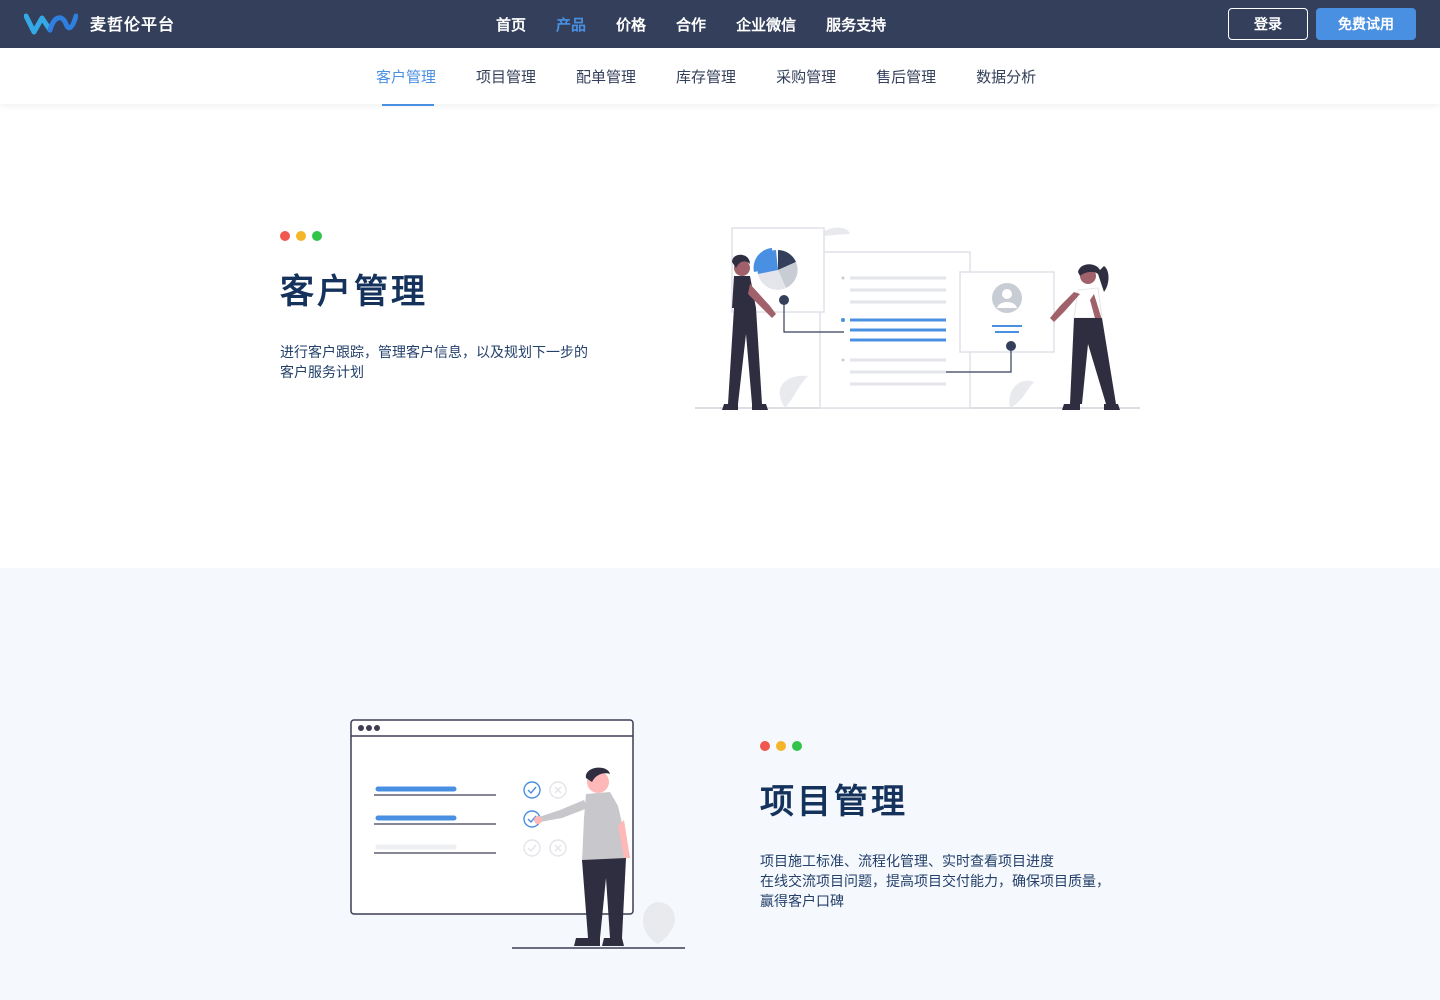 This screenshot has height=1000, width=1440. What do you see at coordinates (470, 363) in the screenshot?
I see `feature-description: 进行客户跟踪，管理客户信息，以及规划下一步的 客户服务计划` at bounding box center [470, 363].